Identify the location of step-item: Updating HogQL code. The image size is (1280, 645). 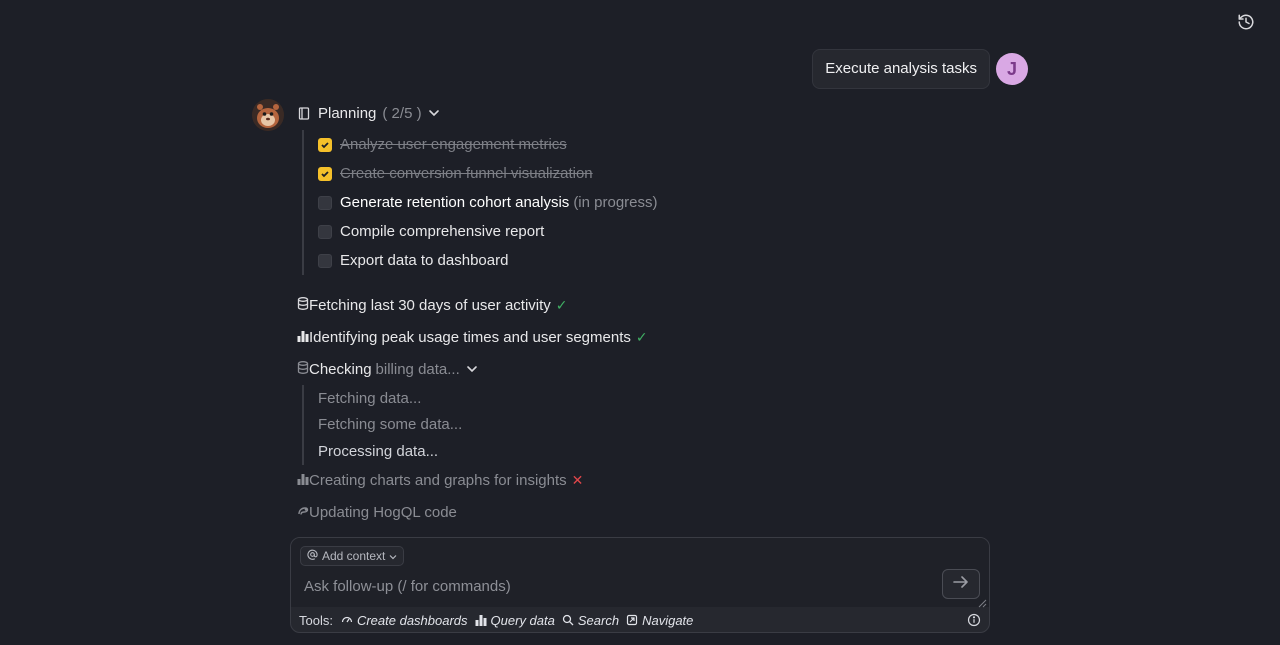
(642, 513).